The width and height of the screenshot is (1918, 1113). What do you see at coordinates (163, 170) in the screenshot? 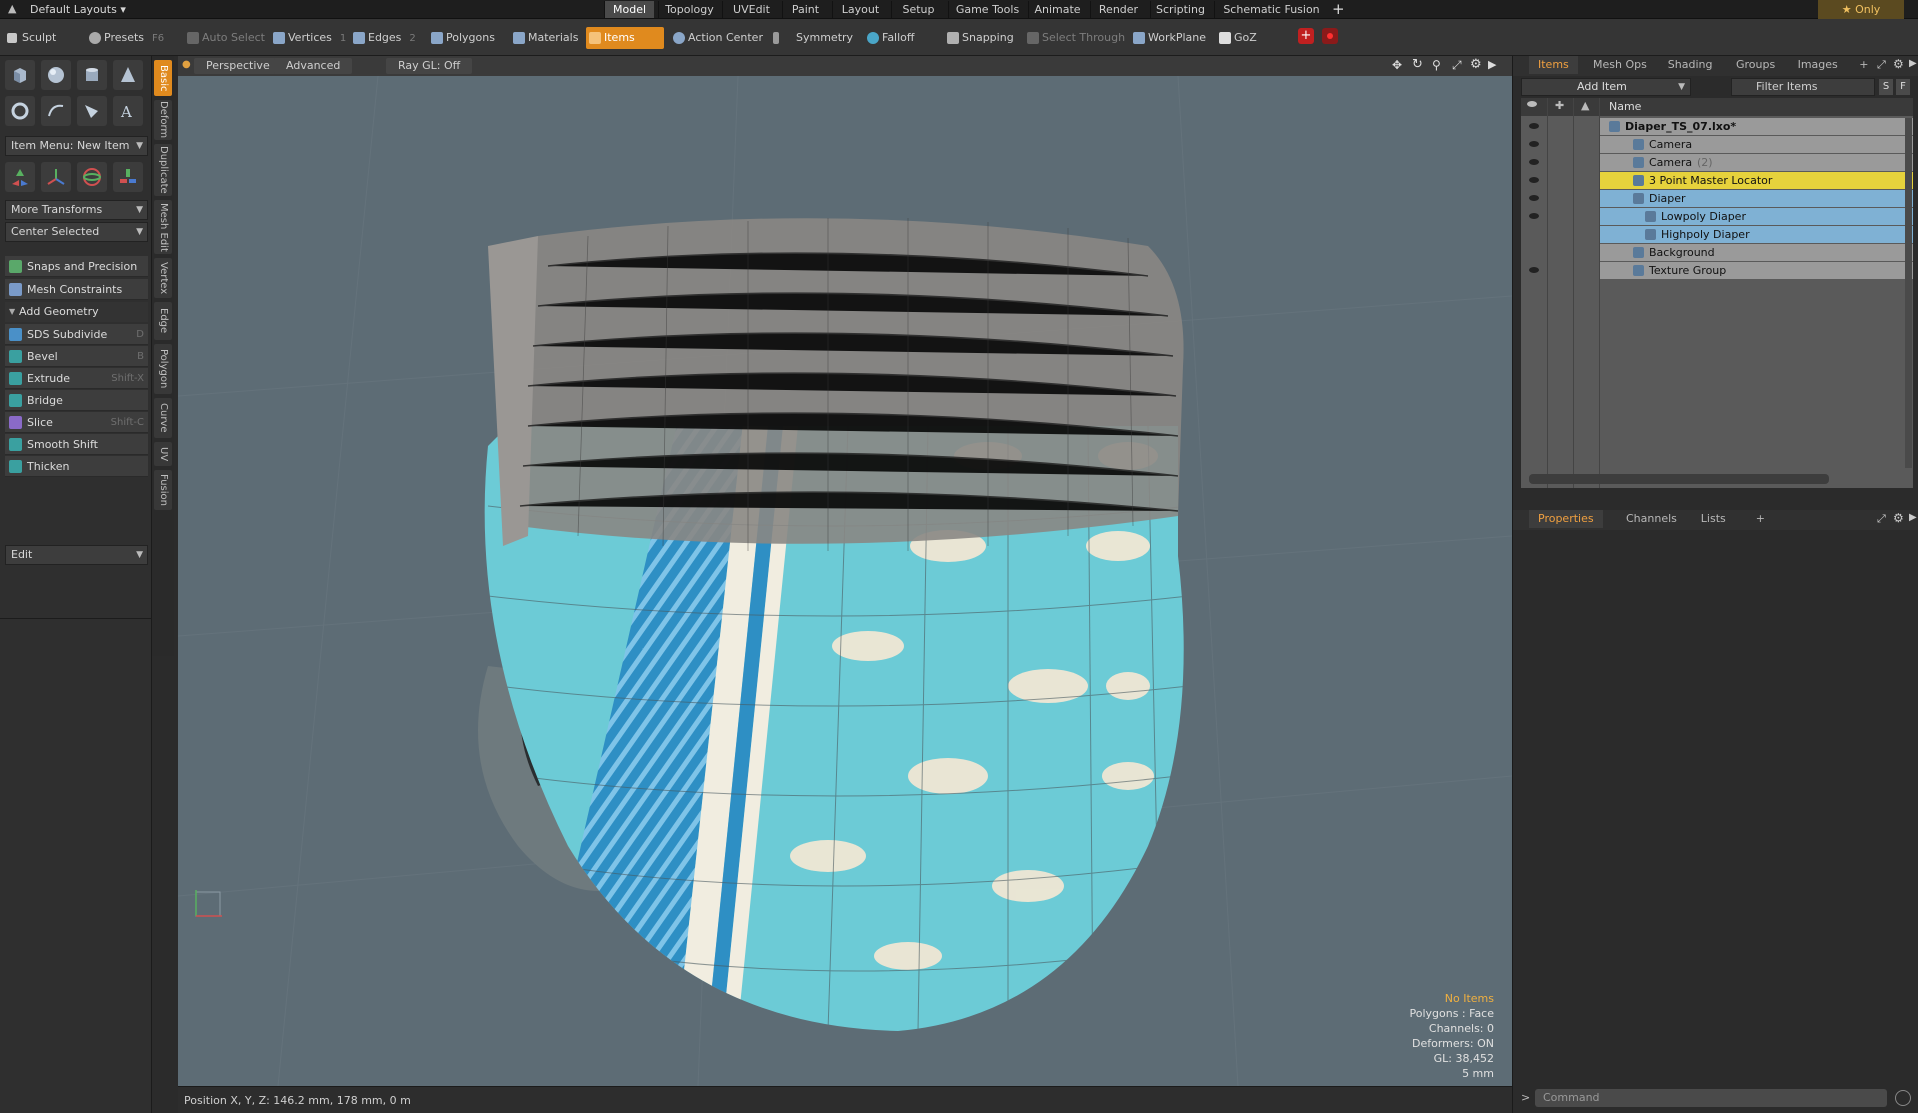
I see `vtab-duplicate: Duplicate` at bounding box center [163, 170].